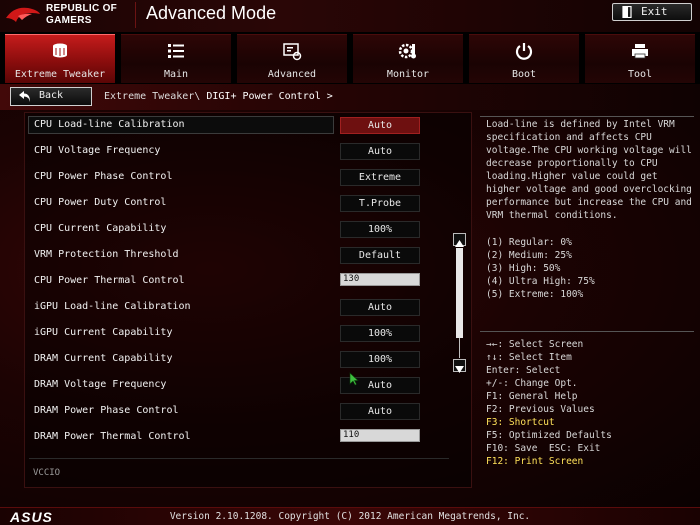 This screenshot has height=525, width=700. Describe the element at coordinates (549, 422) in the screenshot. I see `key-hint-shortcut: F3: Shortcut` at that location.